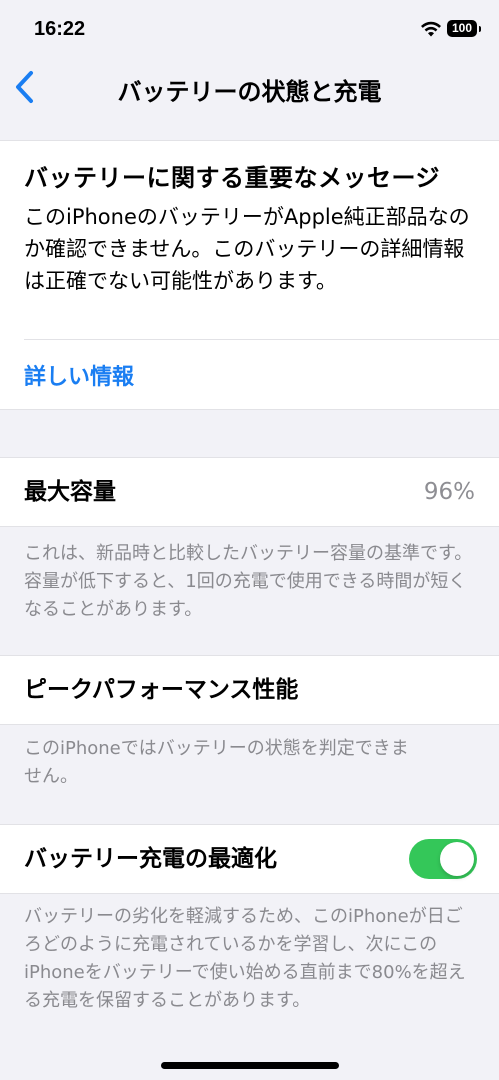  I want to click on more-info-link: 詳しい情報, so click(79, 375).